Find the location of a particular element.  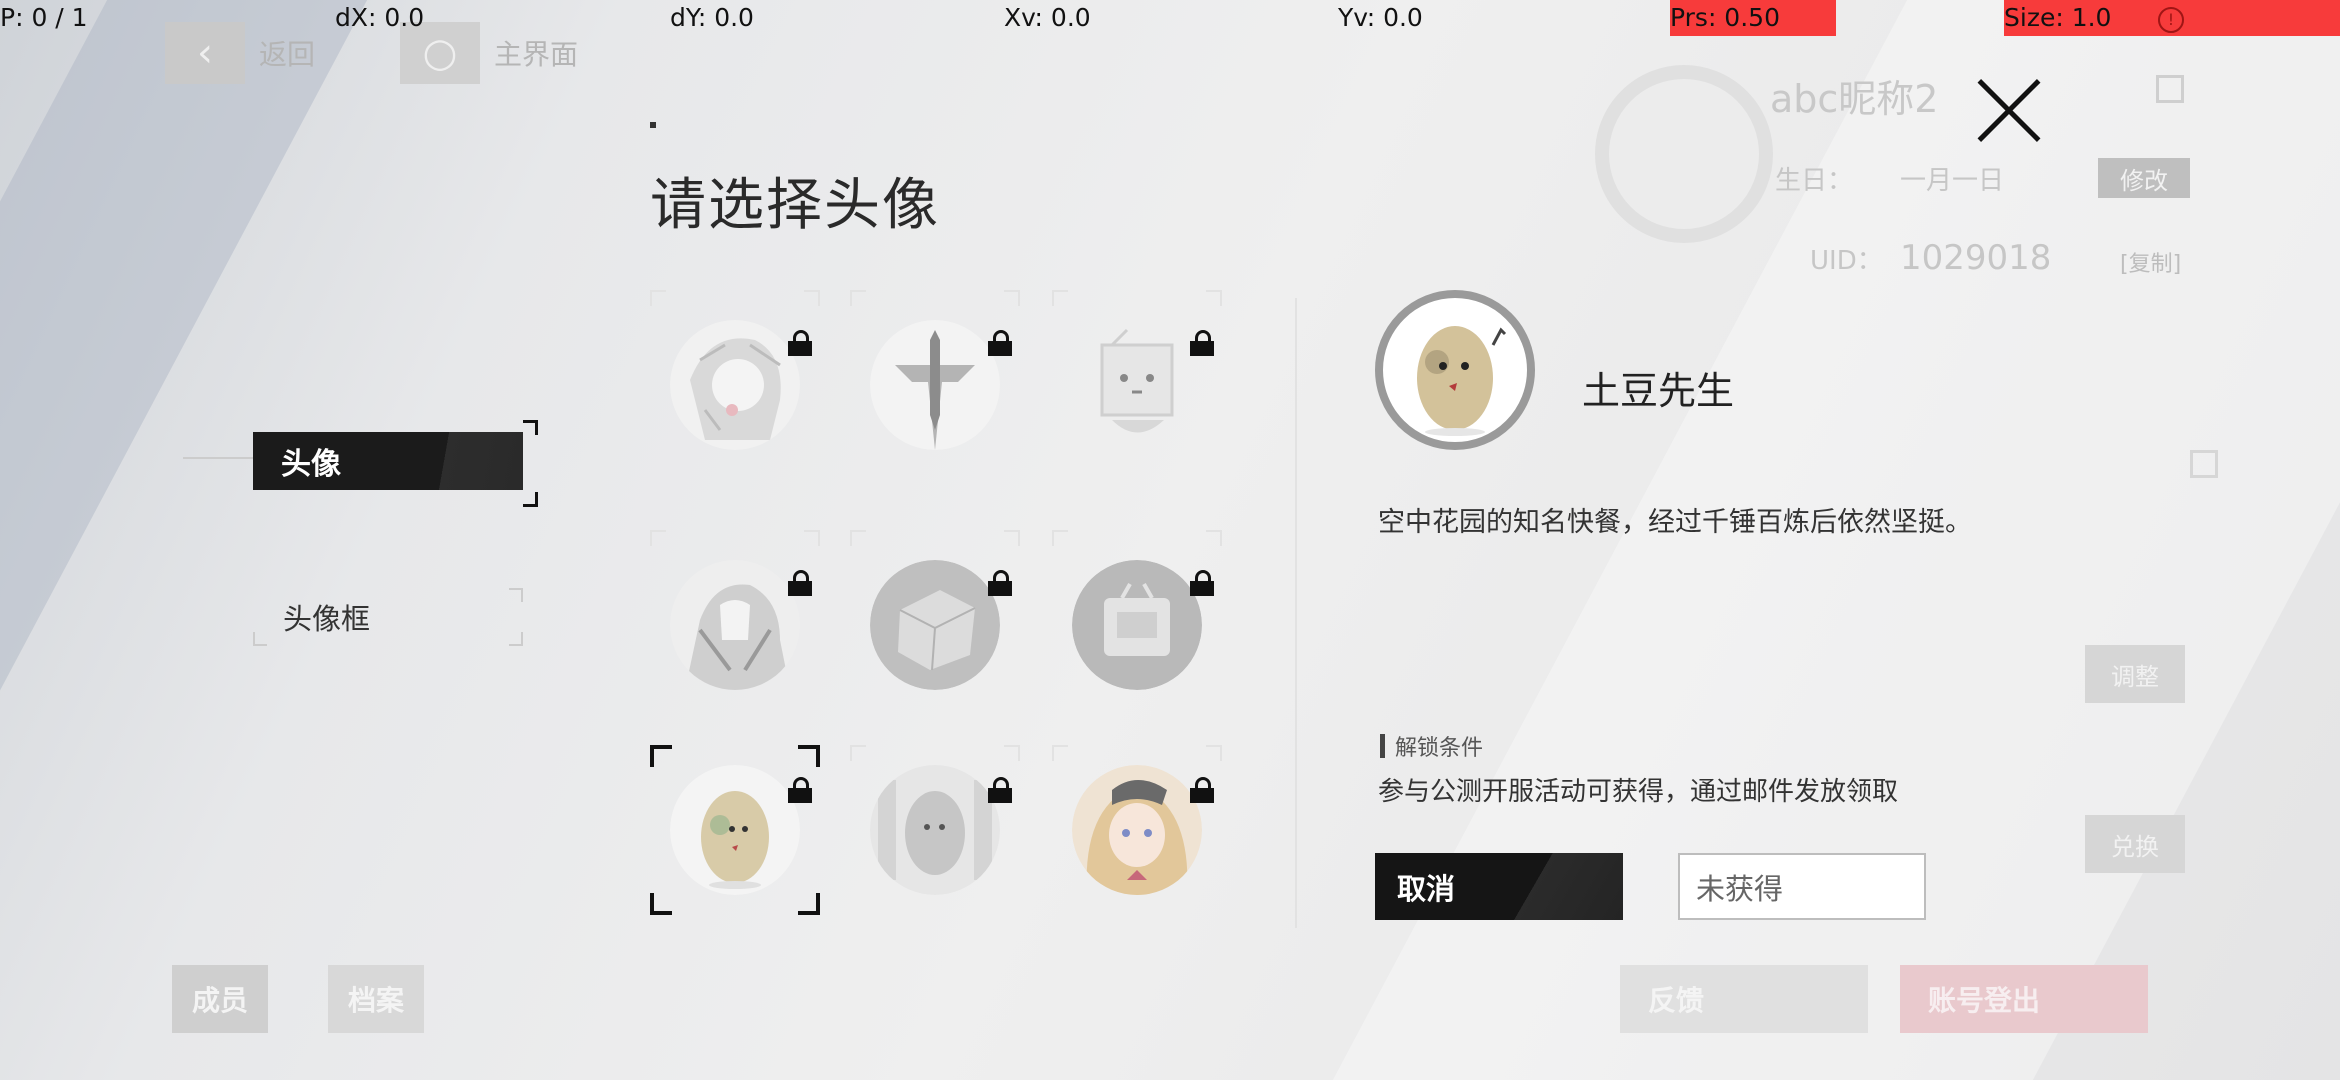

dialog-divider is located at coordinates (1296, 613).